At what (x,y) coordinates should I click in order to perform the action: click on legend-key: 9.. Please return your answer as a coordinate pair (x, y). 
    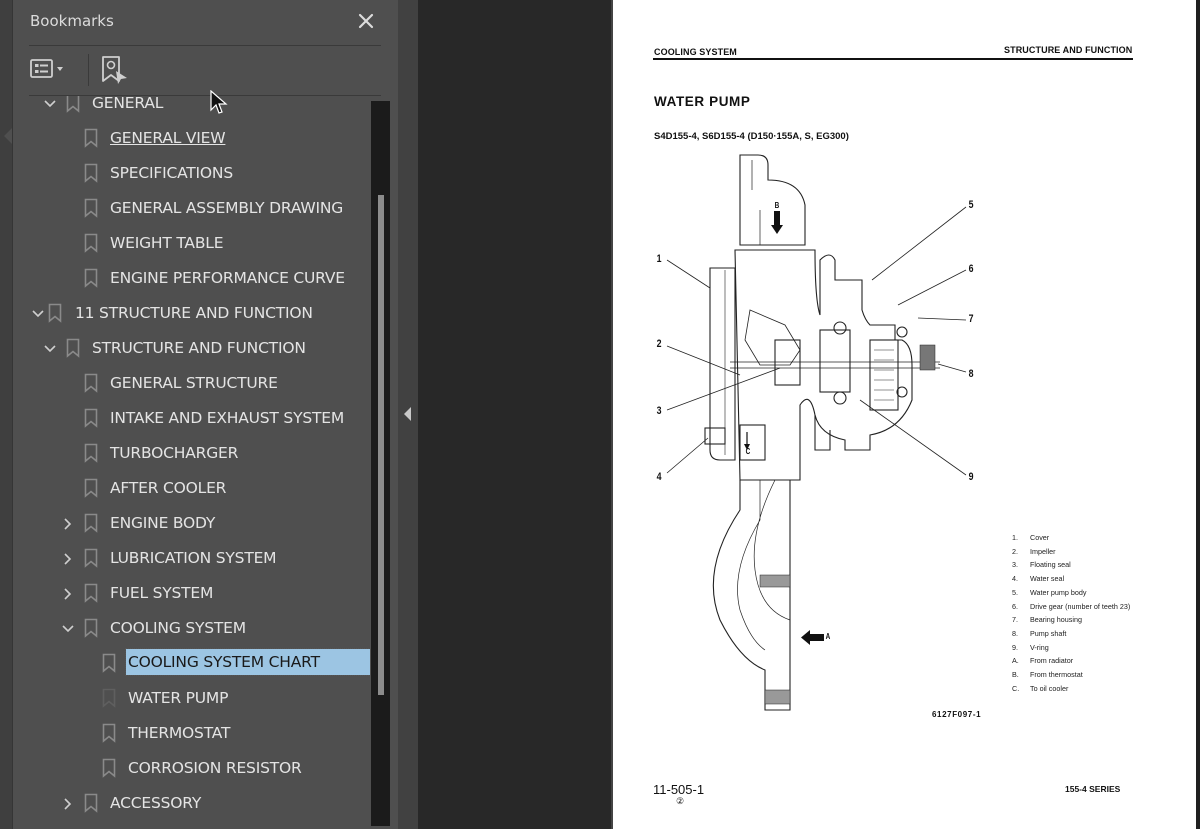
    Looking at the image, I should click on (1015, 647).